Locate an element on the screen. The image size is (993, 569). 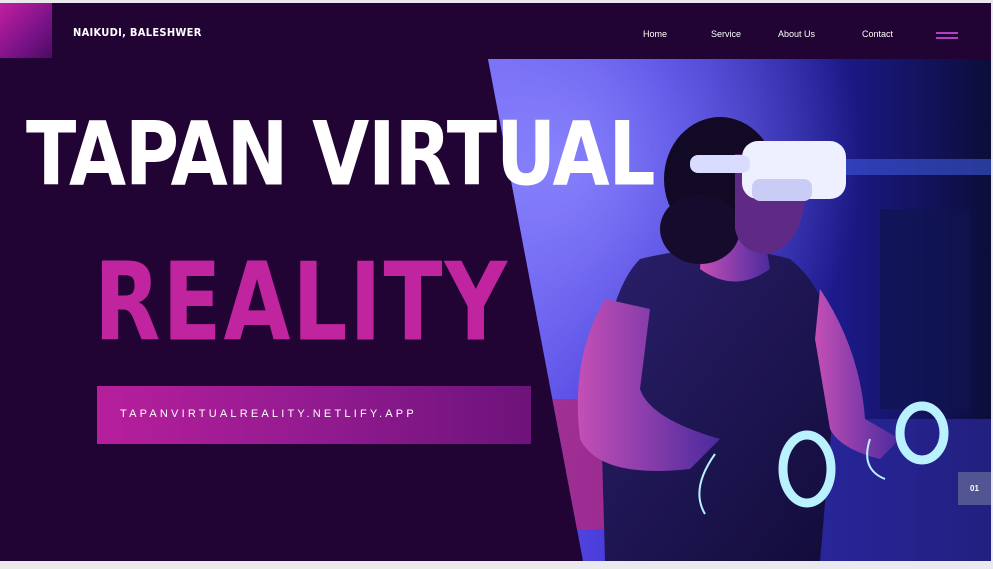
brand-location: NAIKUDI, BALESHWER is located at coordinates (137, 32).